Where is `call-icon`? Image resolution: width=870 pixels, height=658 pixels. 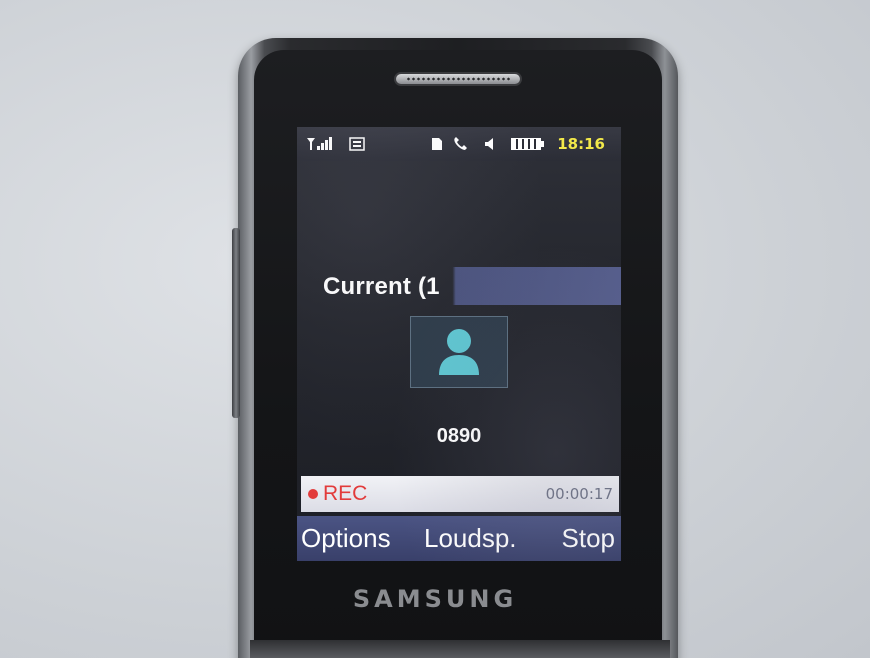
call-icon is located at coordinates (462, 146).